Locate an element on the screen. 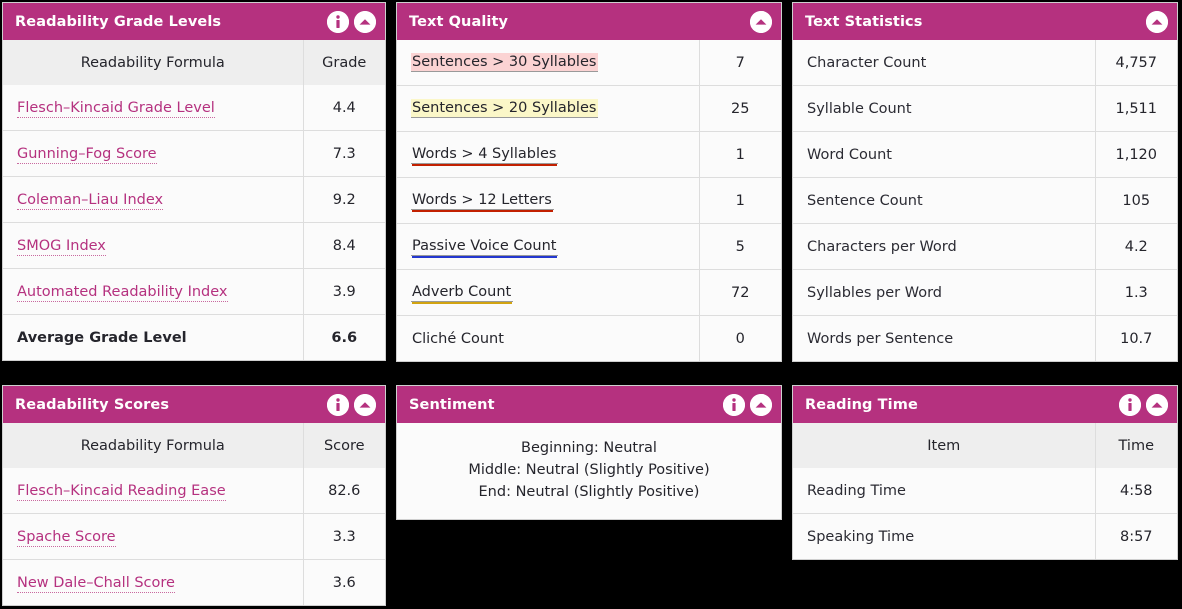 This screenshot has width=1182, height=609. label-adverb-count: Adverb Count is located at coordinates (462, 292).